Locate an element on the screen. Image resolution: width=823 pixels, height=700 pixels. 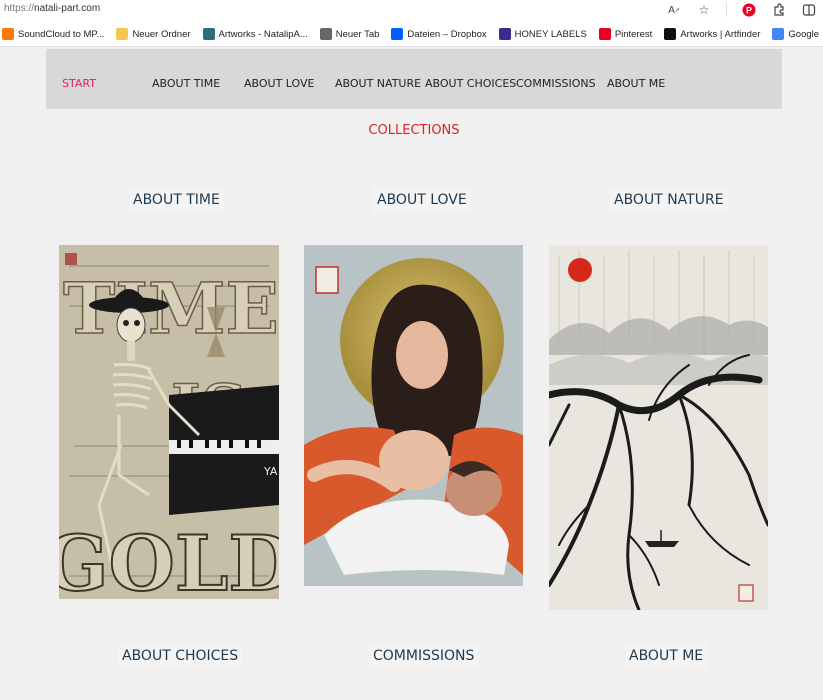
collection-title-about-time: ABOUT TIME is located at coordinates (176, 200).